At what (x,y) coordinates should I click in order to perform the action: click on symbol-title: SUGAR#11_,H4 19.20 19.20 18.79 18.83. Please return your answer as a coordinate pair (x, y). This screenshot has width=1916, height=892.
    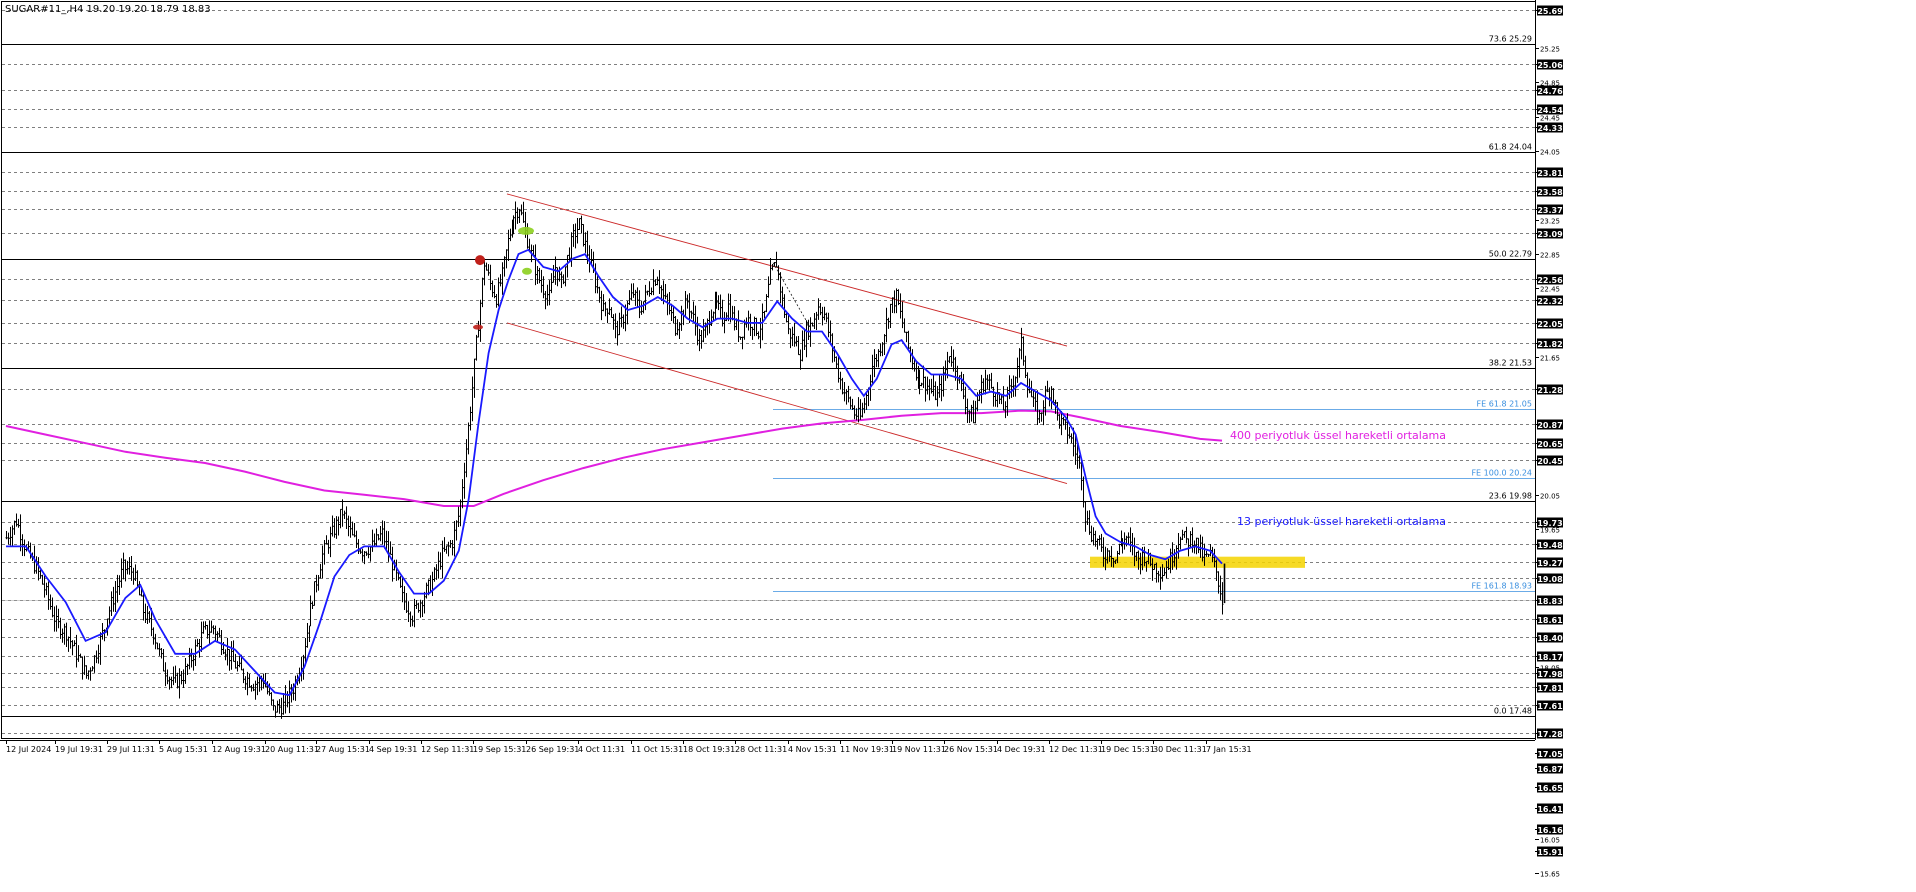
    Looking at the image, I should click on (108, 9).